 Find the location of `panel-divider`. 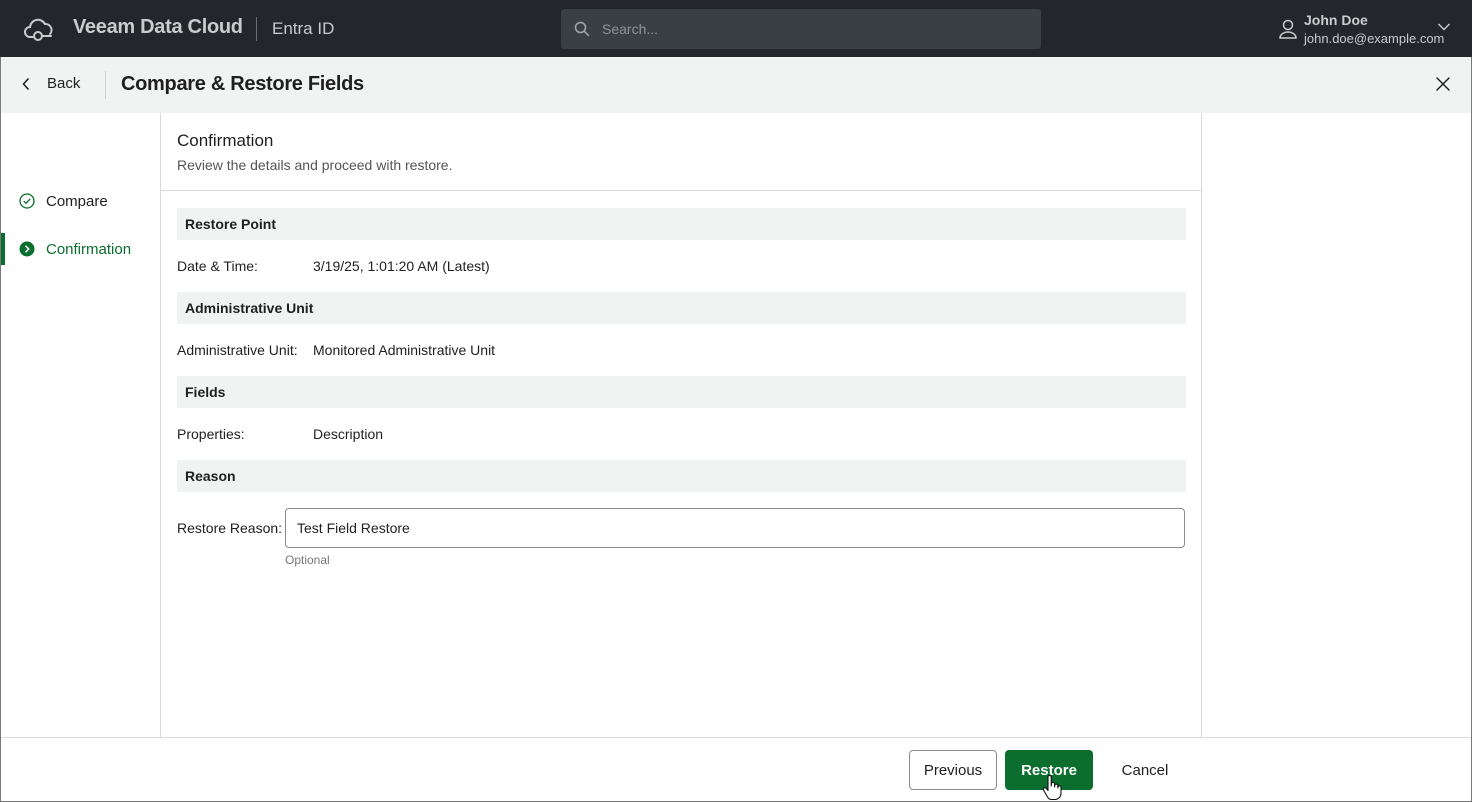

panel-divider is located at coordinates (681, 190).